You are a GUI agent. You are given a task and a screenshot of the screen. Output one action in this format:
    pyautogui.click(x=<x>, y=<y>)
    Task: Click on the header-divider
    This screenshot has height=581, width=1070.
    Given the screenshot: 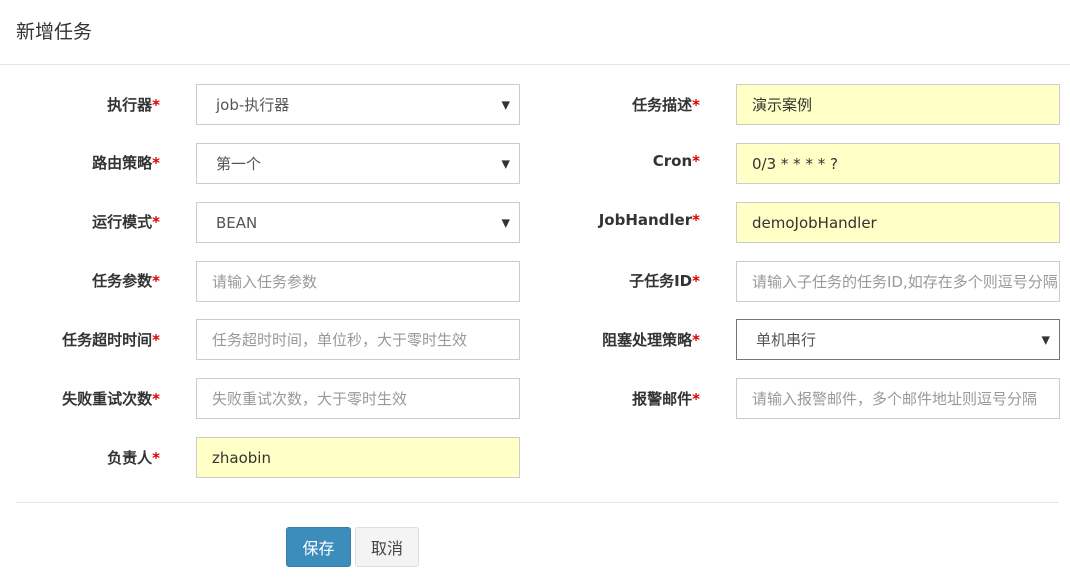 What is the action you would take?
    pyautogui.click(x=535, y=64)
    